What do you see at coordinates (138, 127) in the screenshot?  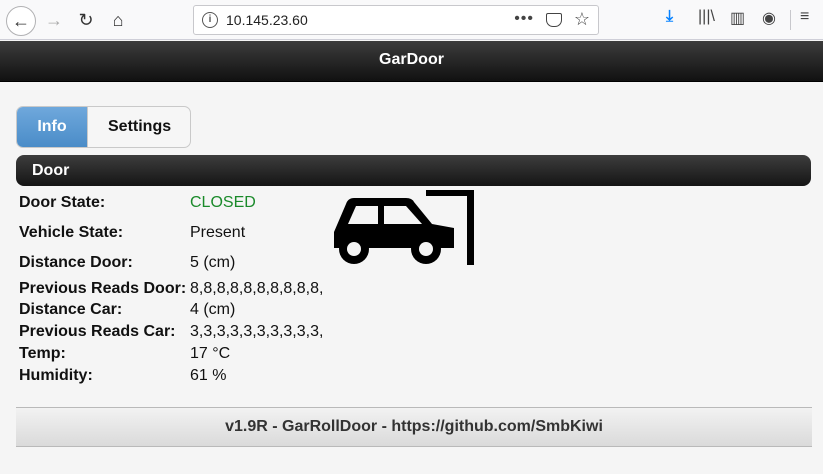 I see `tab-settings: Settings` at bounding box center [138, 127].